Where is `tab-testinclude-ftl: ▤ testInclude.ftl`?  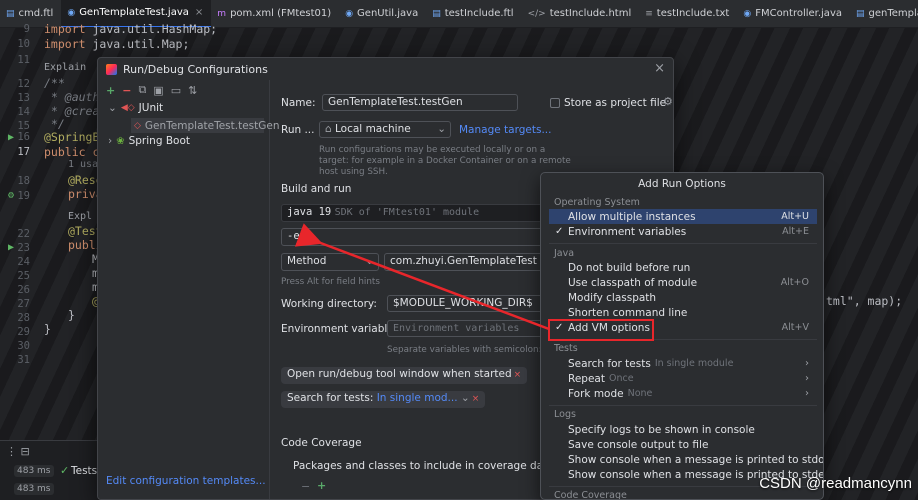 tab-testinclude-ftl: ▤ testInclude.ftl is located at coordinates (473, 13).